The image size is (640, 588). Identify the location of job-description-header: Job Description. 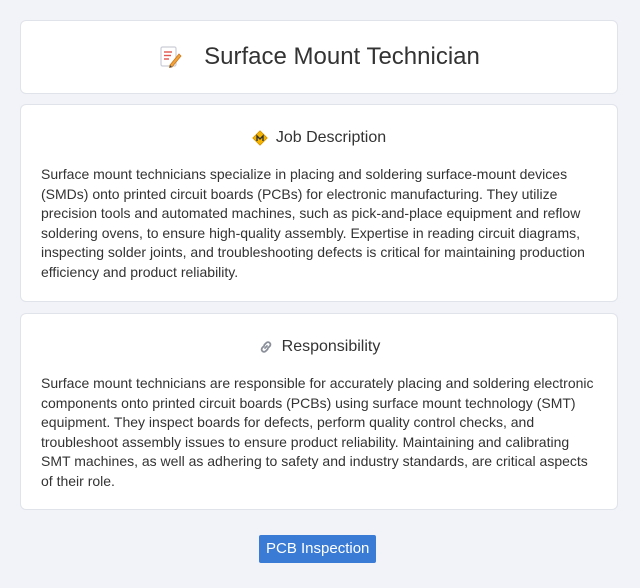
(319, 138).